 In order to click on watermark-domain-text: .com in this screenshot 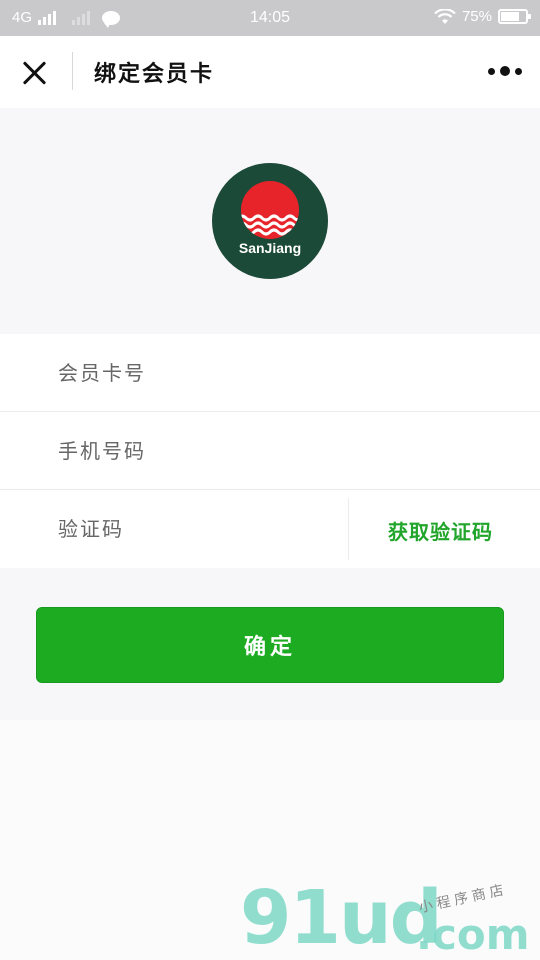, I will do `click(473, 934)`.